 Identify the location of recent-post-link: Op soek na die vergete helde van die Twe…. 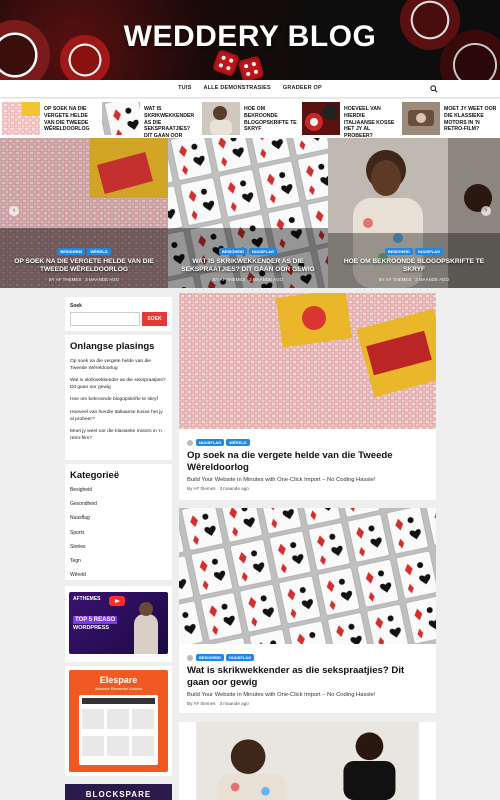
(118, 365).